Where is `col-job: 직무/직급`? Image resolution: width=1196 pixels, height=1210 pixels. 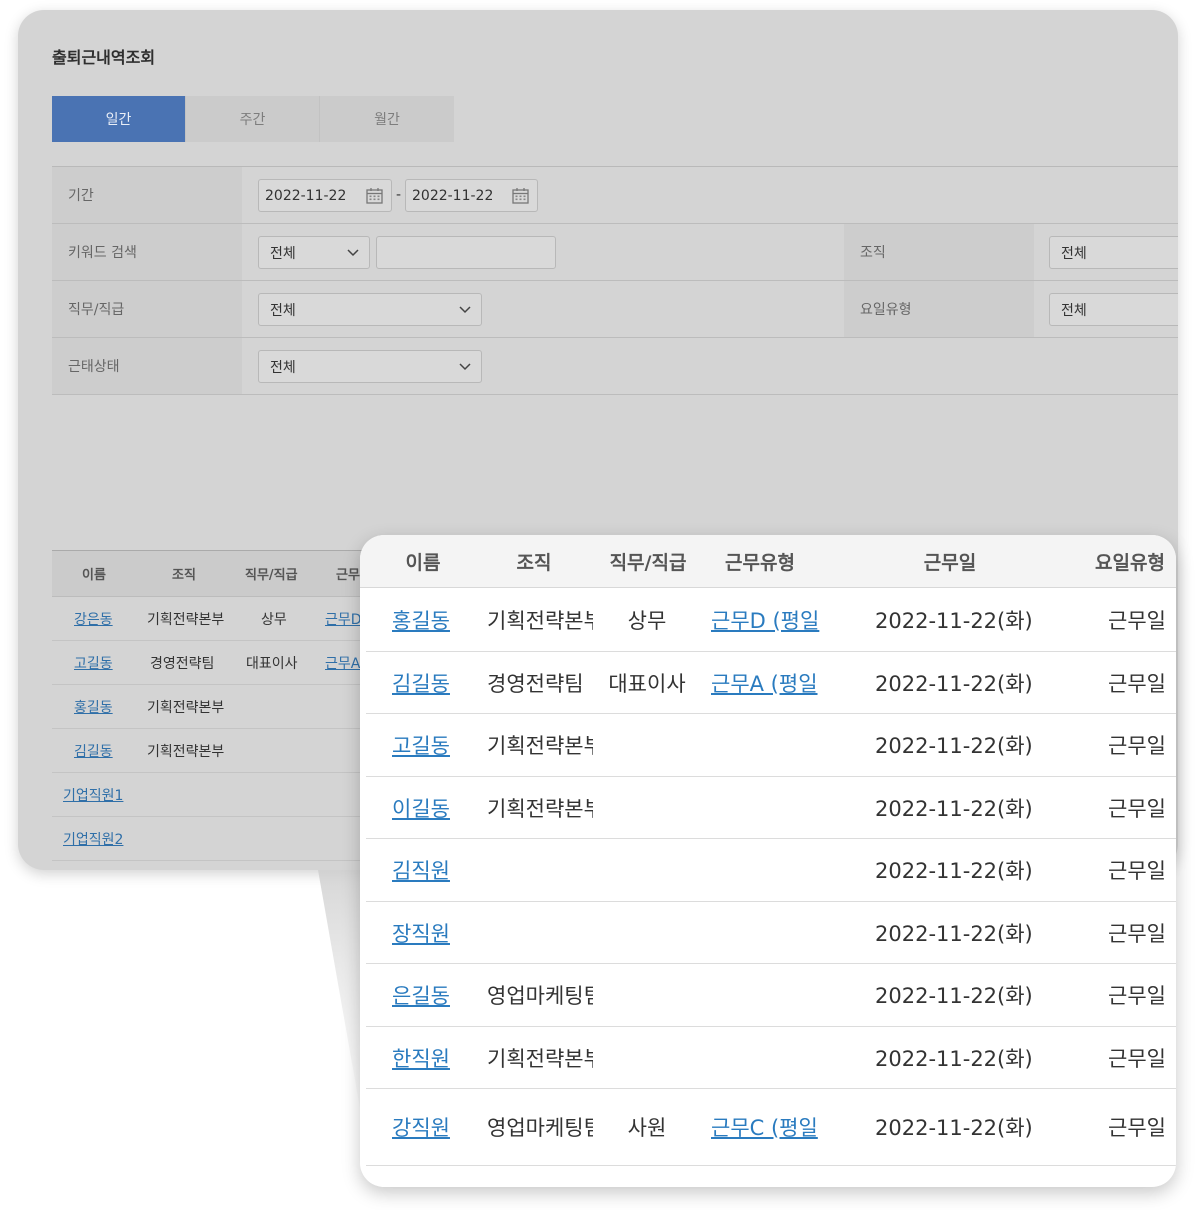
col-job: 직무/직급 is located at coordinates (271, 575).